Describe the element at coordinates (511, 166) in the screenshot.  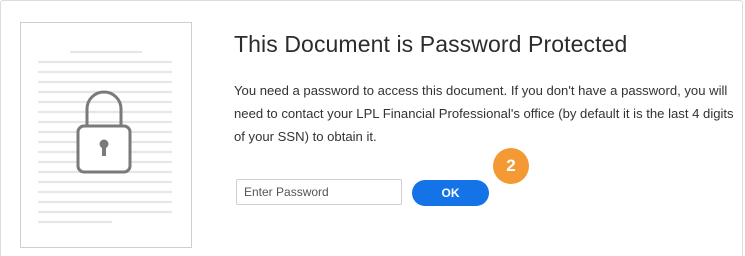
I see `step-badge: 2` at that location.